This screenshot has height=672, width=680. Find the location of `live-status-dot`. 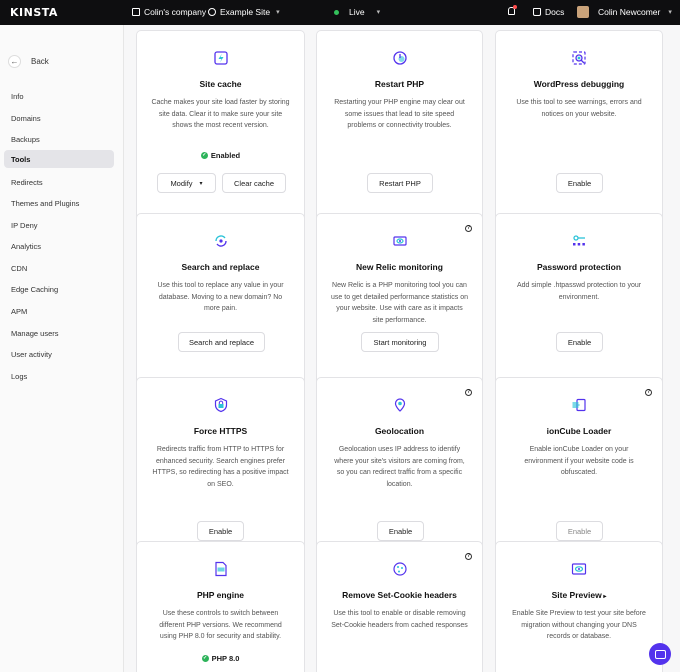

live-status-dot is located at coordinates (336, 12).